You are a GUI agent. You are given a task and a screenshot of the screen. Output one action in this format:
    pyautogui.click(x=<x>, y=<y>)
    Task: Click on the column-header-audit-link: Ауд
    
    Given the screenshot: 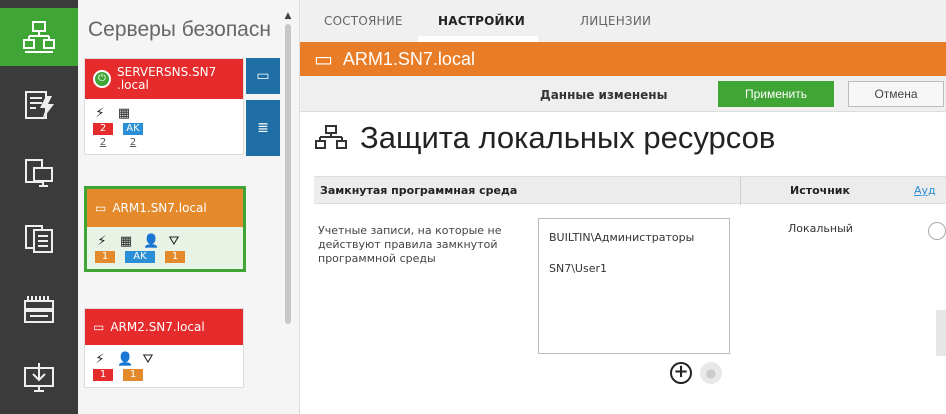 What is the action you would take?
    pyautogui.click(x=925, y=190)
    